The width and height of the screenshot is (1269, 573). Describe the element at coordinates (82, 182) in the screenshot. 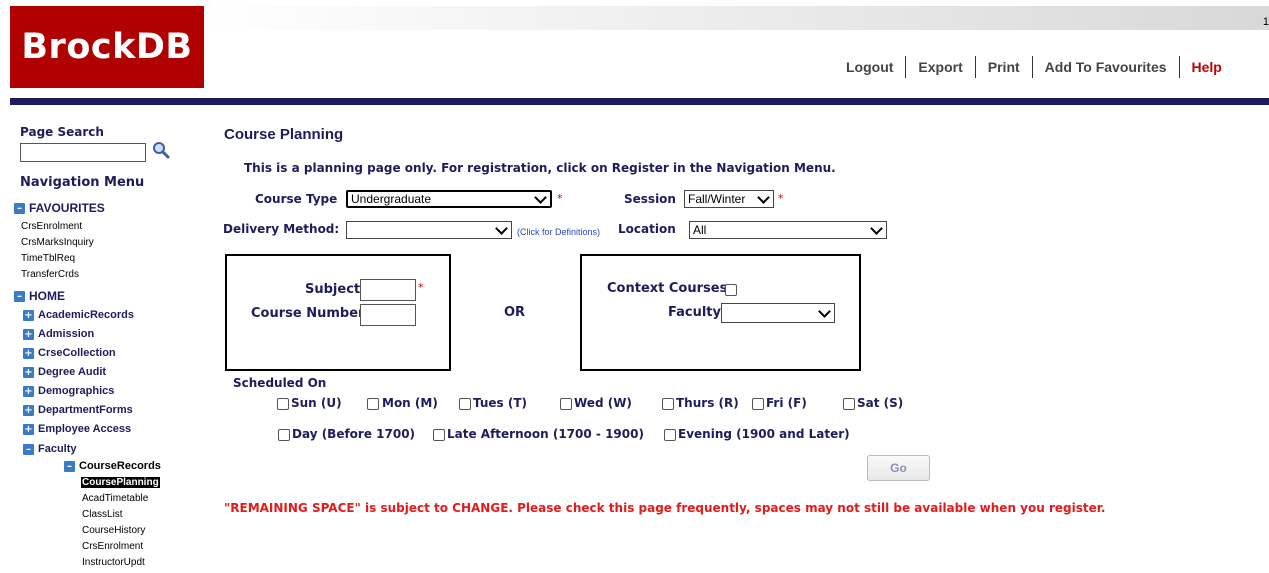

I see `navigation-menu-label: Navigation Menu` at that location.